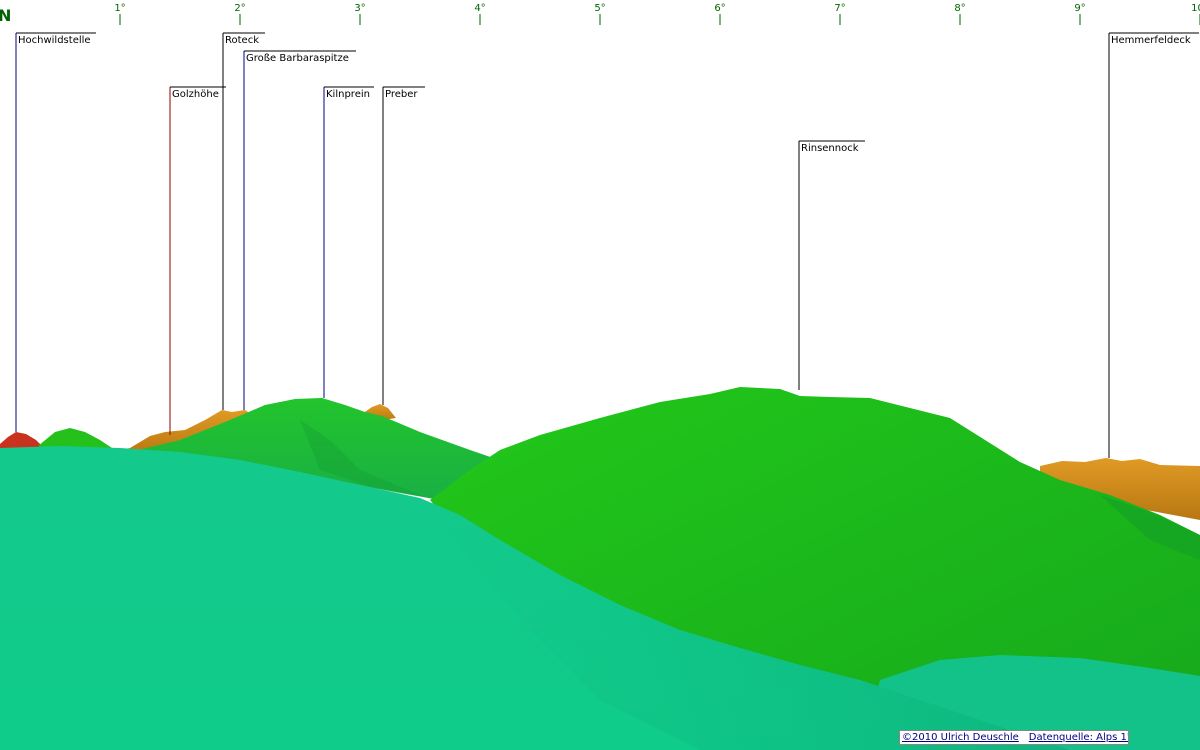 The width and height of the screenshot is (1200, 750). What do you see at coordinates (1195, 8) in the screenshot?
I see `degree-tick-label: 10°` at bounding box center [1195, 8].